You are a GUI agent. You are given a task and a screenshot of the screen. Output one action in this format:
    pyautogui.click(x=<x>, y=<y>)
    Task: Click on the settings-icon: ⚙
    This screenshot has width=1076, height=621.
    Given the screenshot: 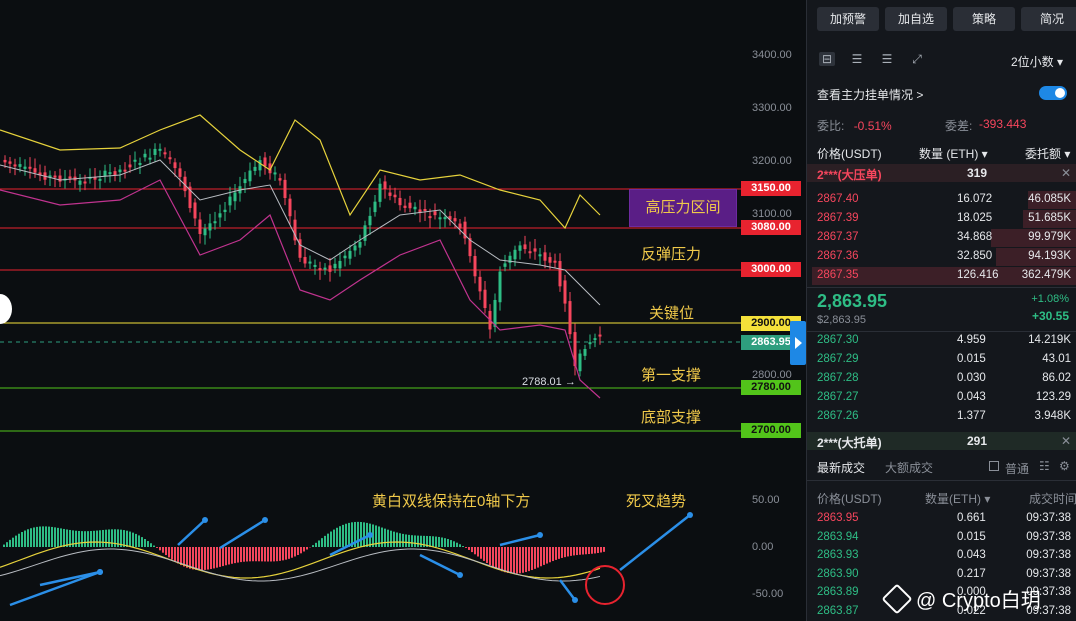 What is the action you would take?
    pyautogui.click(x=1064, y=466)
    